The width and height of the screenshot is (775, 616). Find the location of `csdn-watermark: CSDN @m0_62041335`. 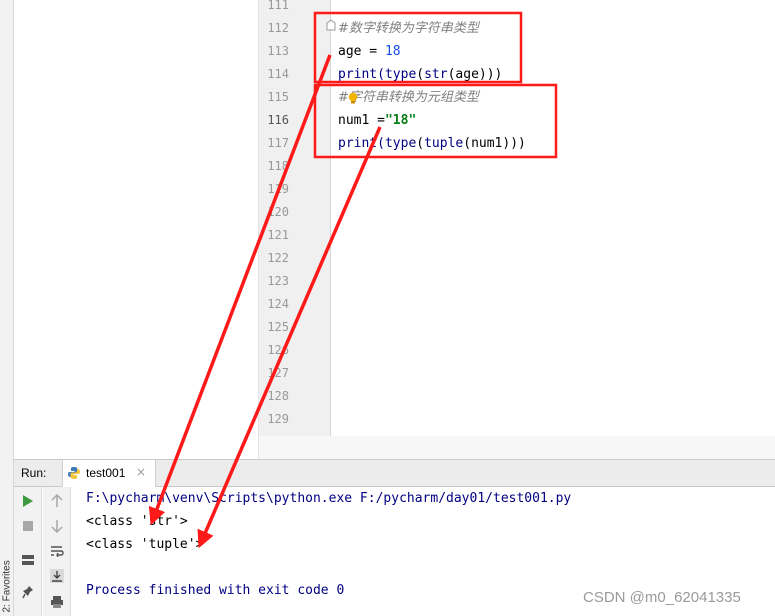

csdn-watermark: CSDN @m0_62041335 is located at coordinates (662, 597).